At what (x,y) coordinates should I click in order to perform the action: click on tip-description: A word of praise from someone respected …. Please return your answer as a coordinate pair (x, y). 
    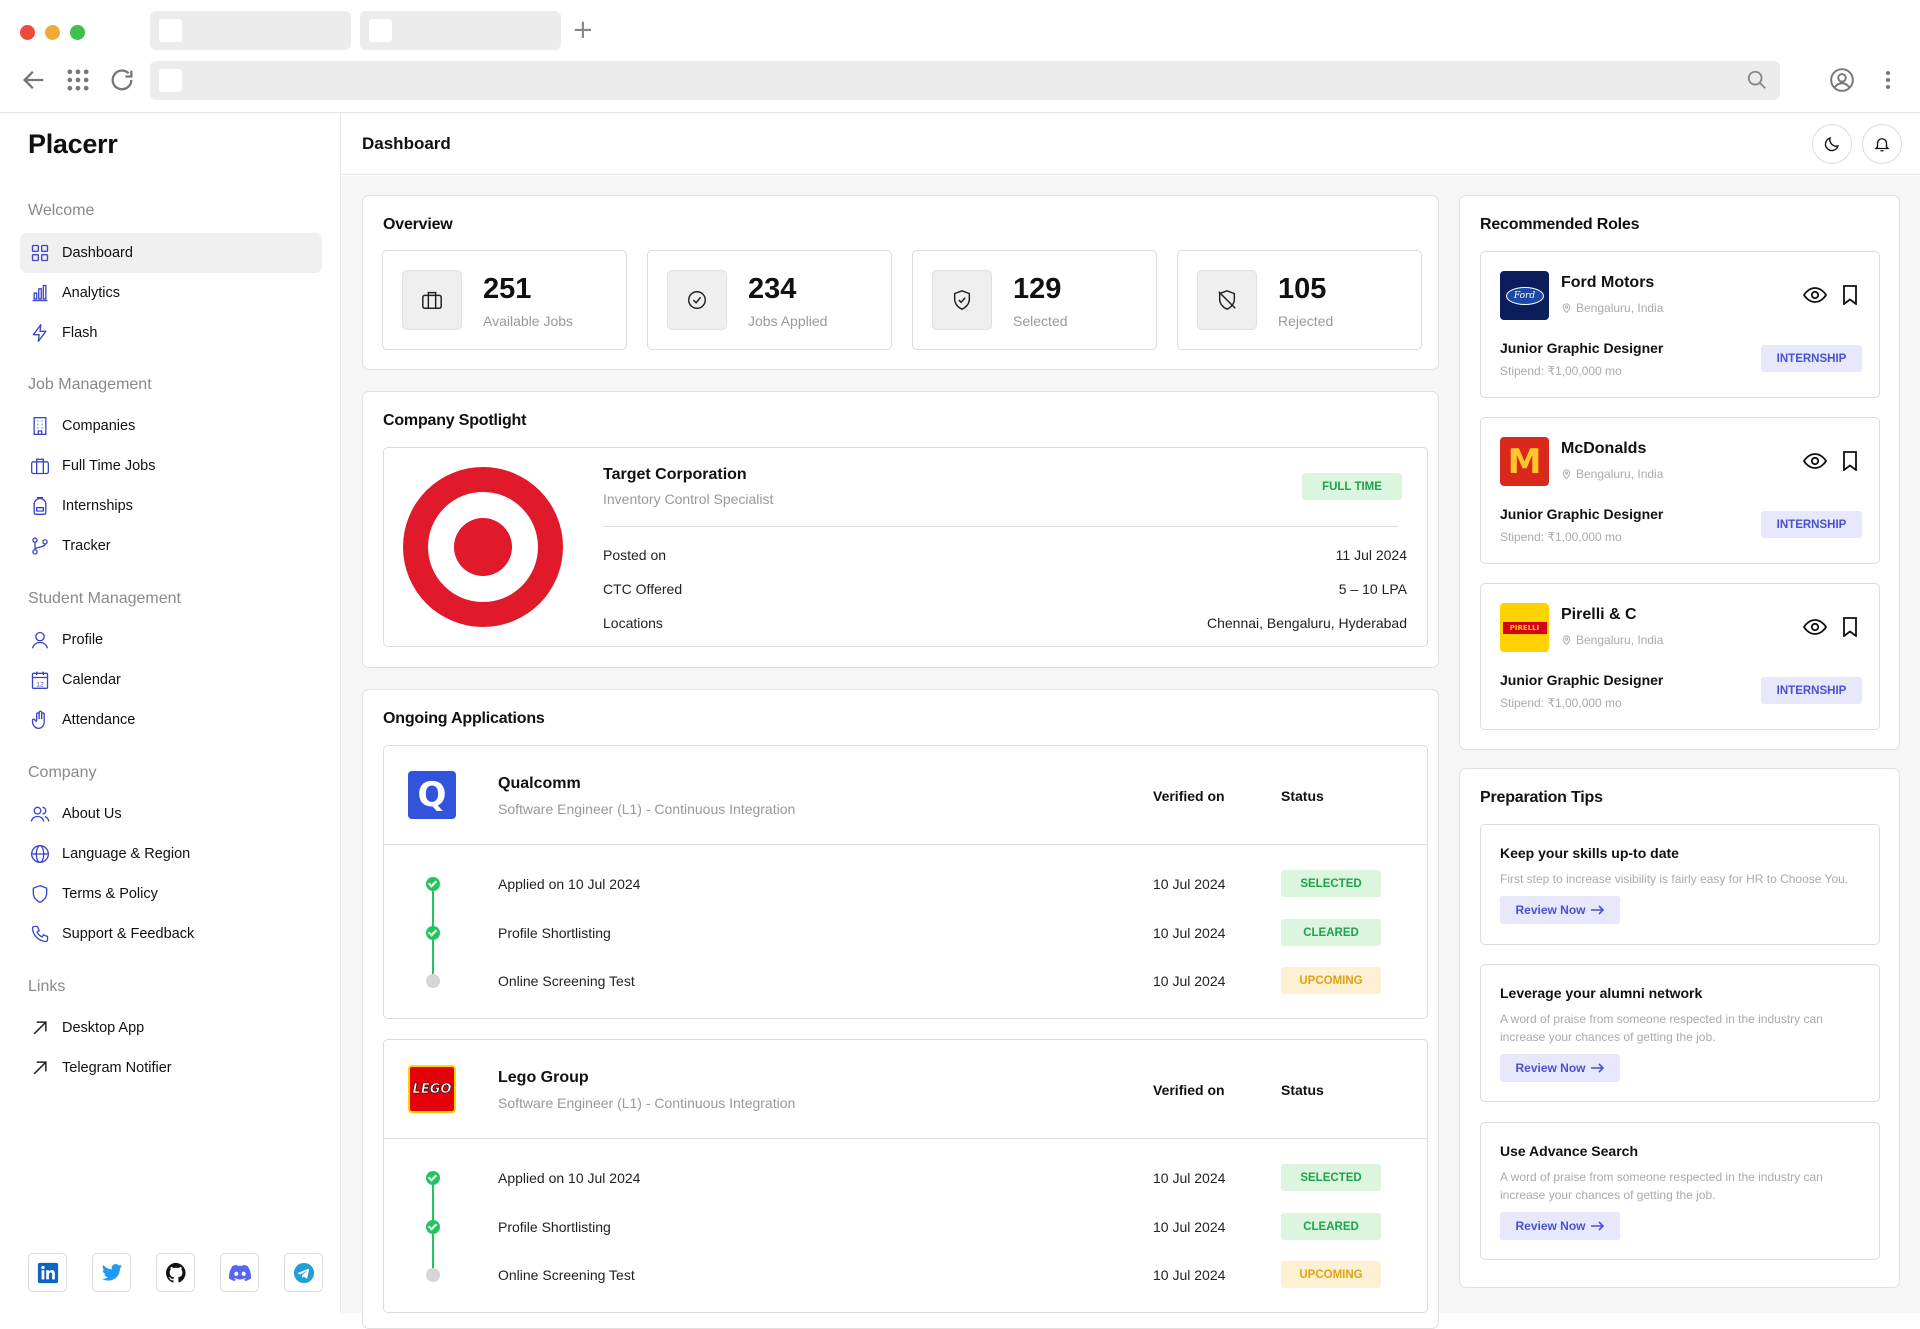
    Looking at the image, I should click on (1661, 1028).